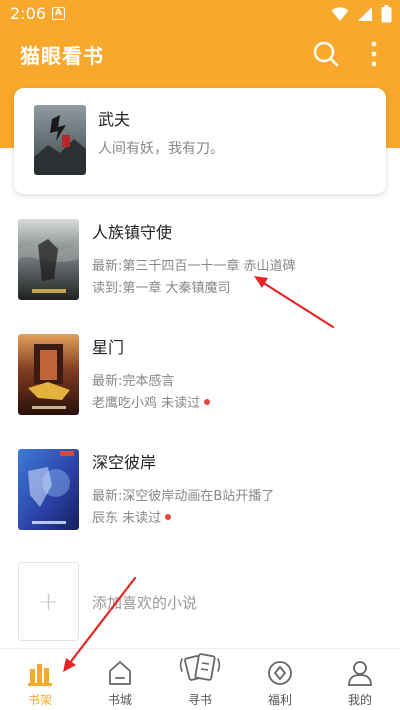 This screenshot has width=400, height=710. What do you see at coordinates (146, 403) in the screenshot?
I see `book-read-status: 老鹰吃小鸡 未读过` at bounding box center [146, 403].